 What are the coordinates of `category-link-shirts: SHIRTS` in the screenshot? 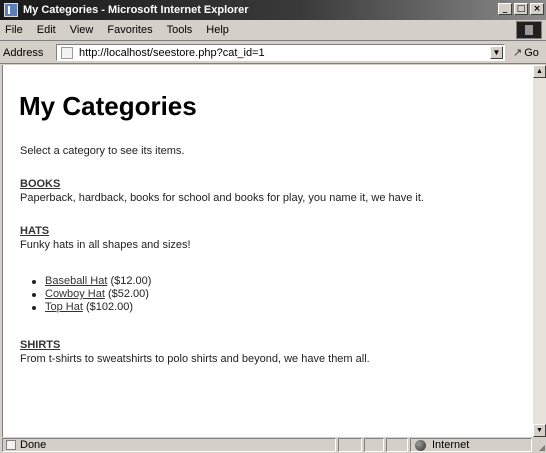 It's located at (40, 345).